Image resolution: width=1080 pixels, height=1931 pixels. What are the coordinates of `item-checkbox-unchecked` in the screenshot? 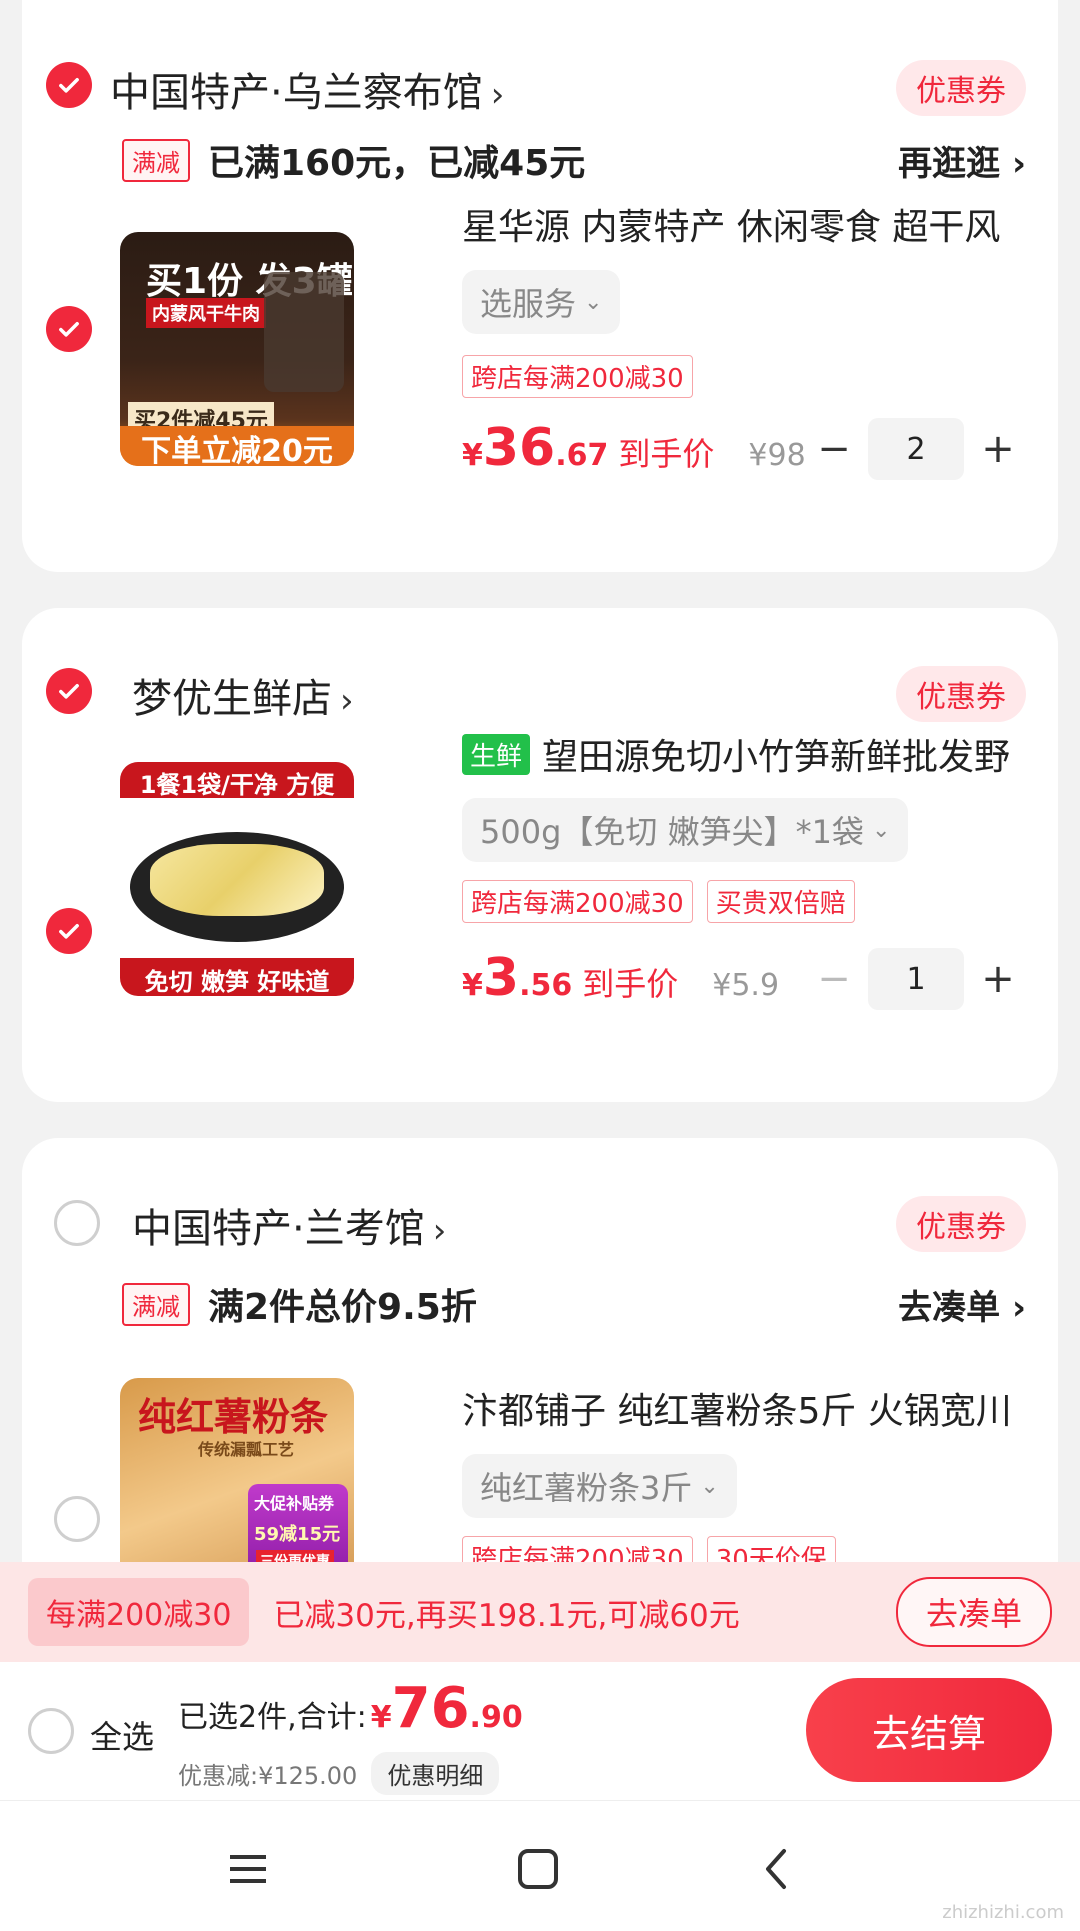 It's located at (77, 1519).